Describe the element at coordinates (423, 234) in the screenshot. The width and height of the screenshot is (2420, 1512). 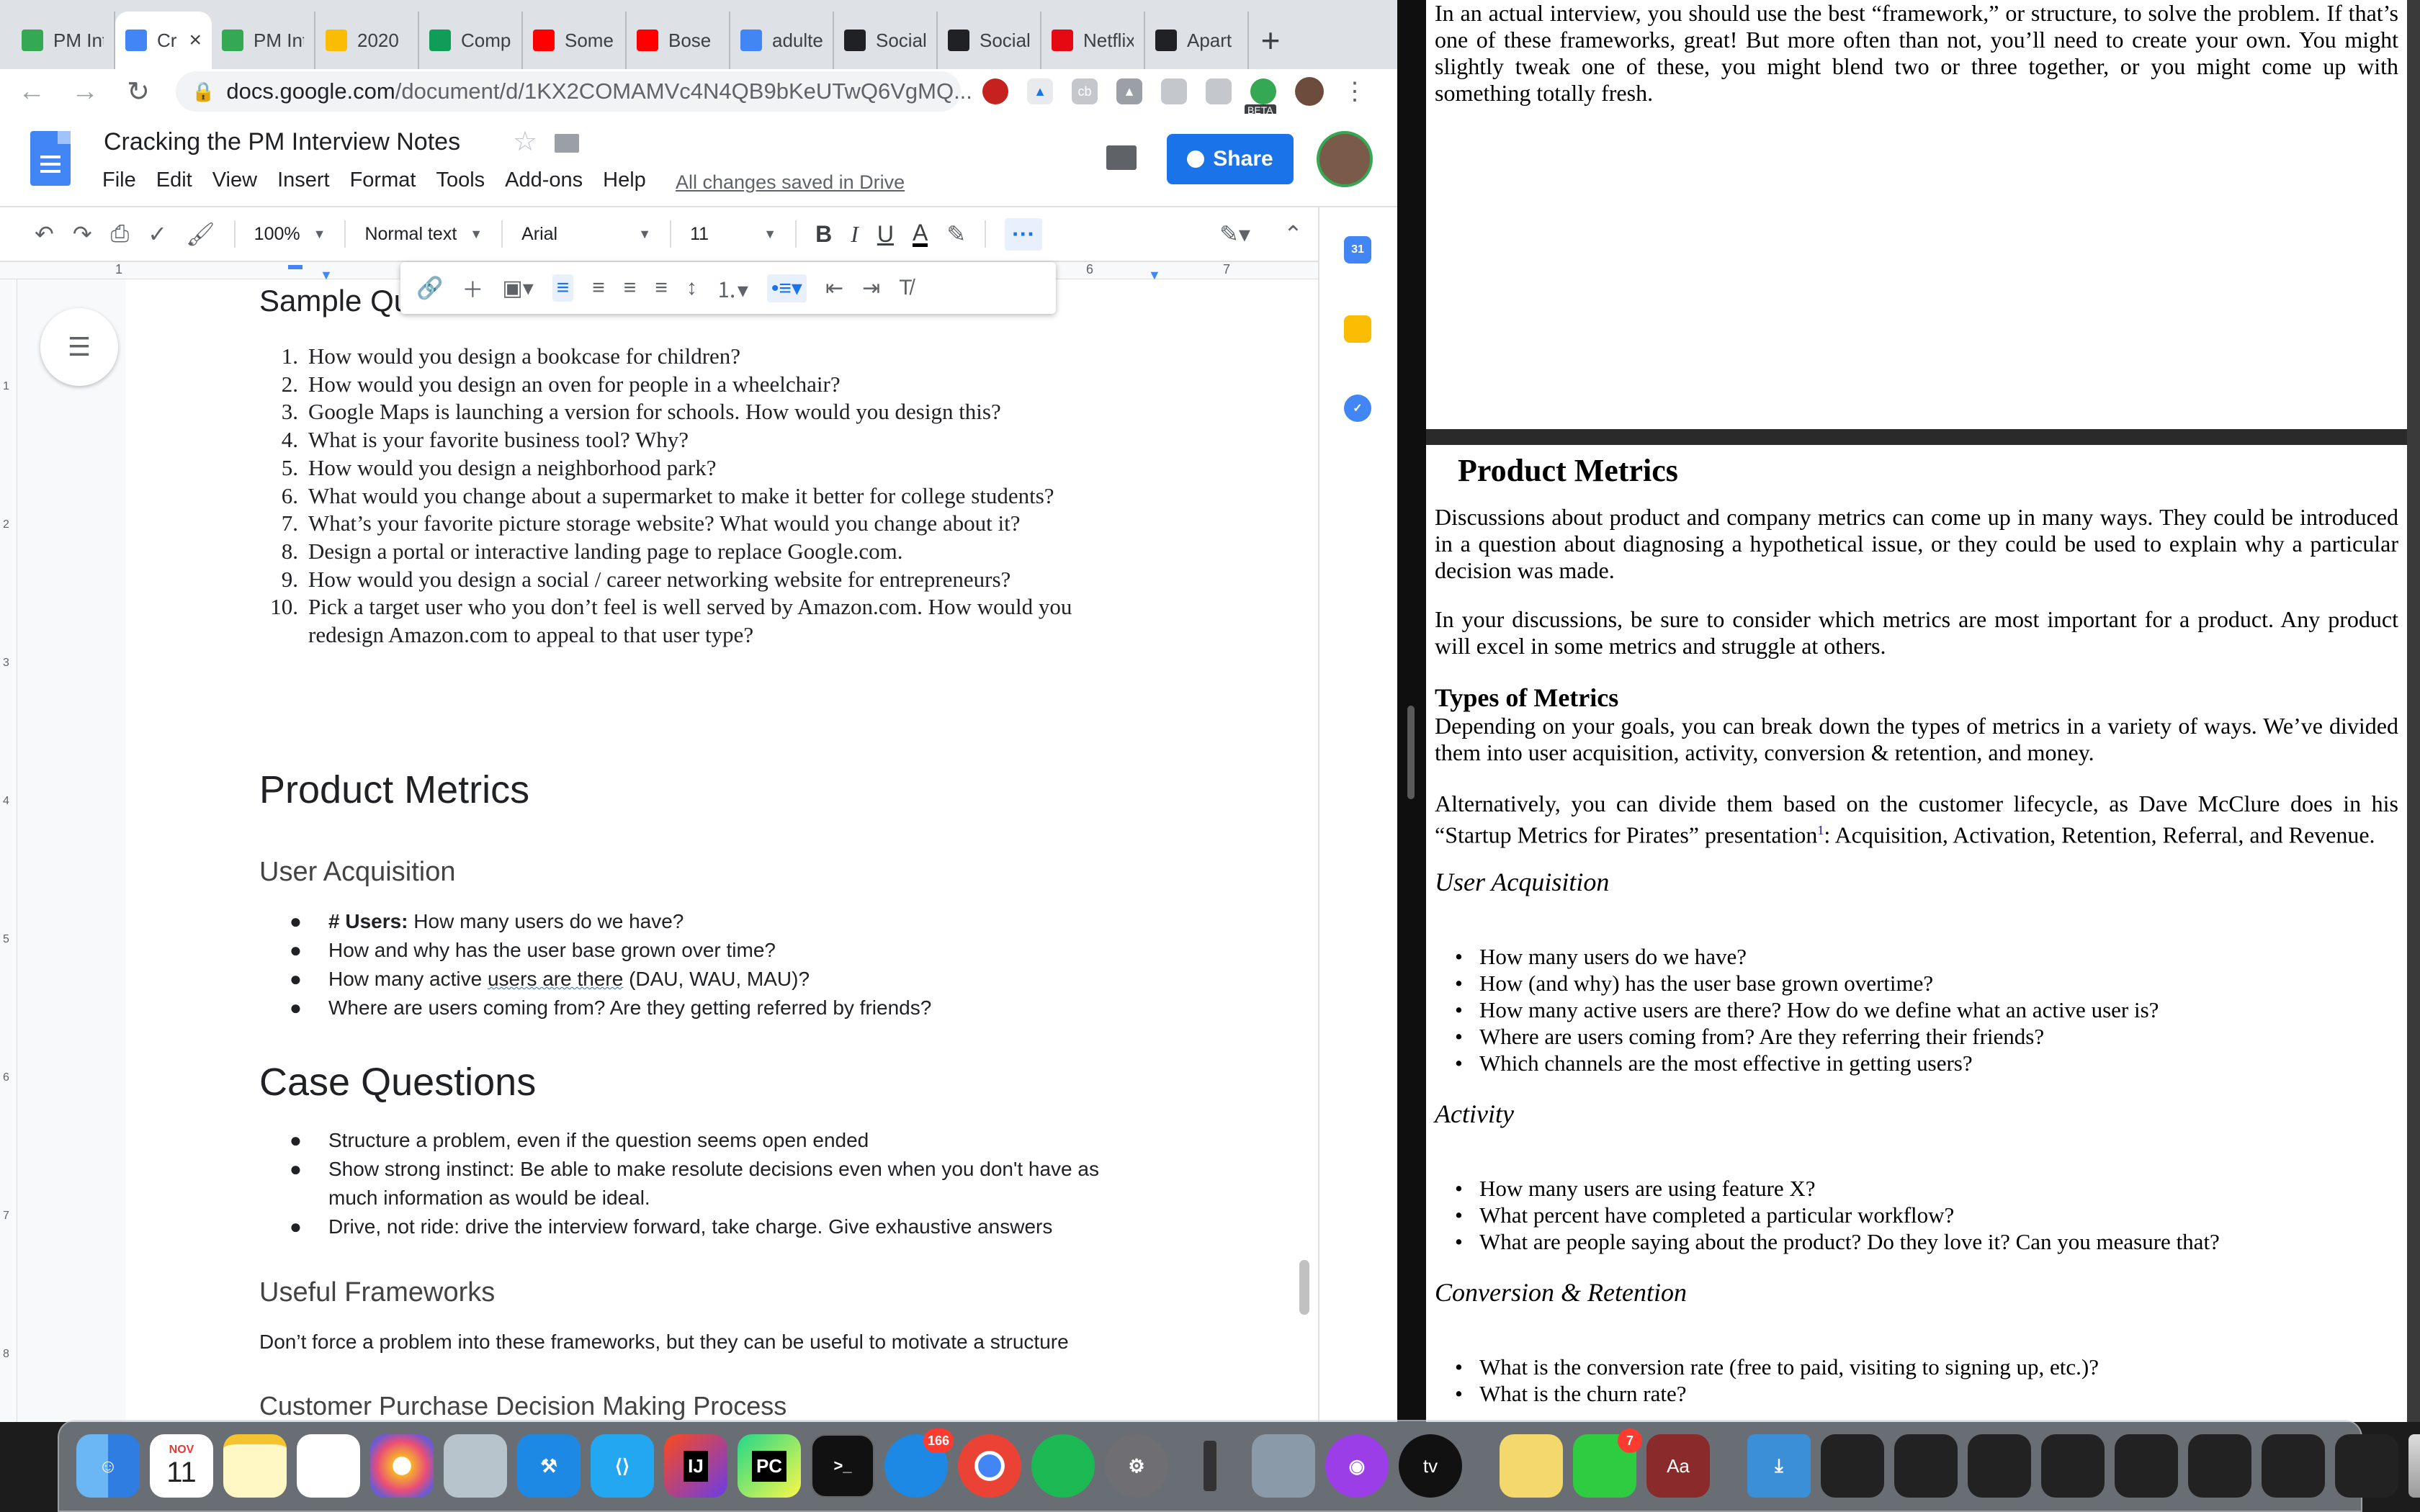
I see `style-select: Normal text ▼` at that location.